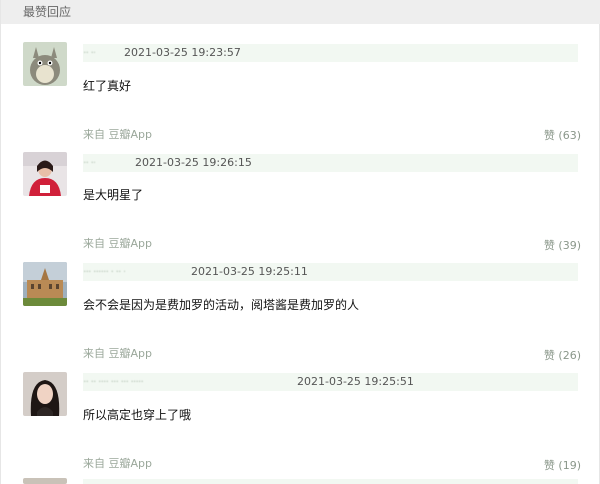 The image size is (600, 484). Describe the element at coordinates (355, 381) in the screenshot. I see `timestamp: 2021-03-25 19:25:51` at that location.